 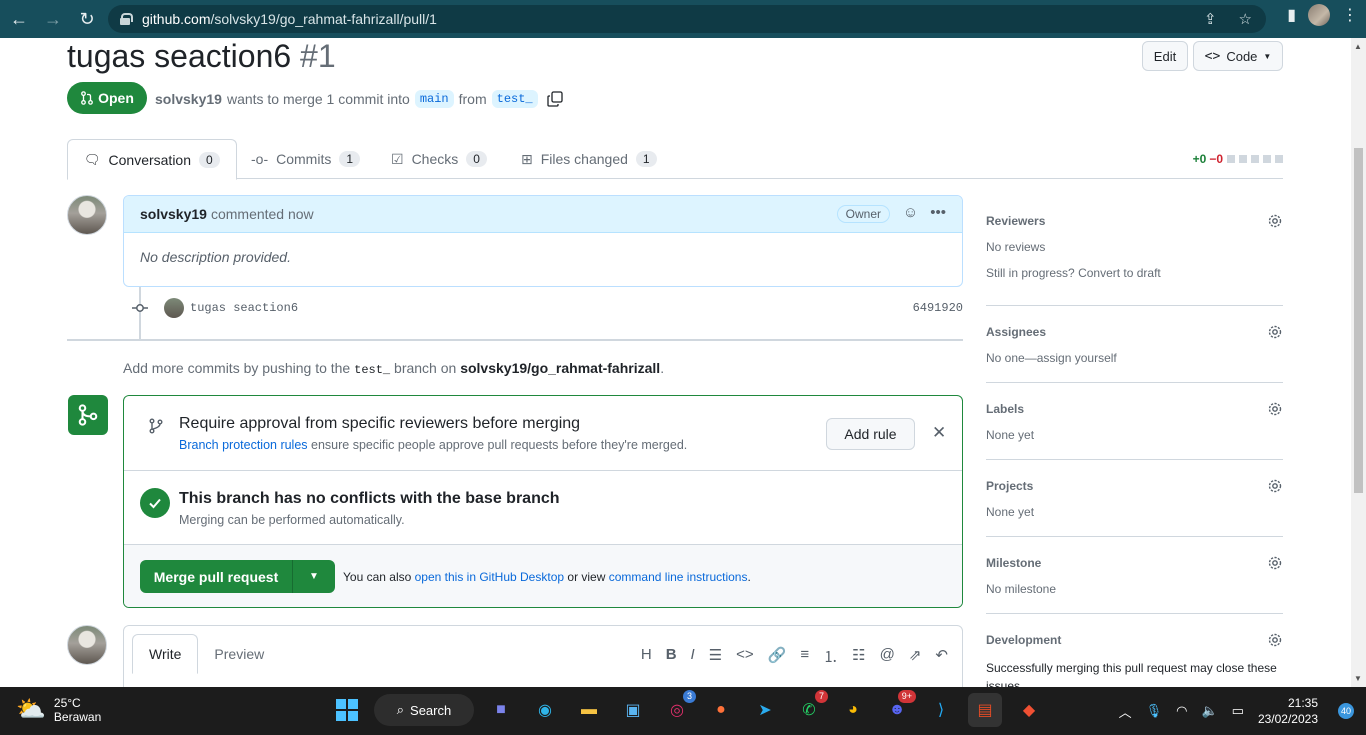 What do you see at coordinates (1275, 332) in the screenshot?
I see `assignees-gear-icon` at bounding box center [1275, 332].